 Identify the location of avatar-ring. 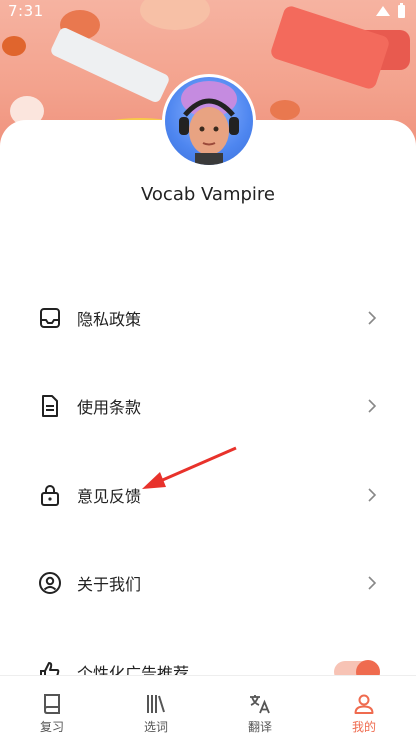
(209, 121).